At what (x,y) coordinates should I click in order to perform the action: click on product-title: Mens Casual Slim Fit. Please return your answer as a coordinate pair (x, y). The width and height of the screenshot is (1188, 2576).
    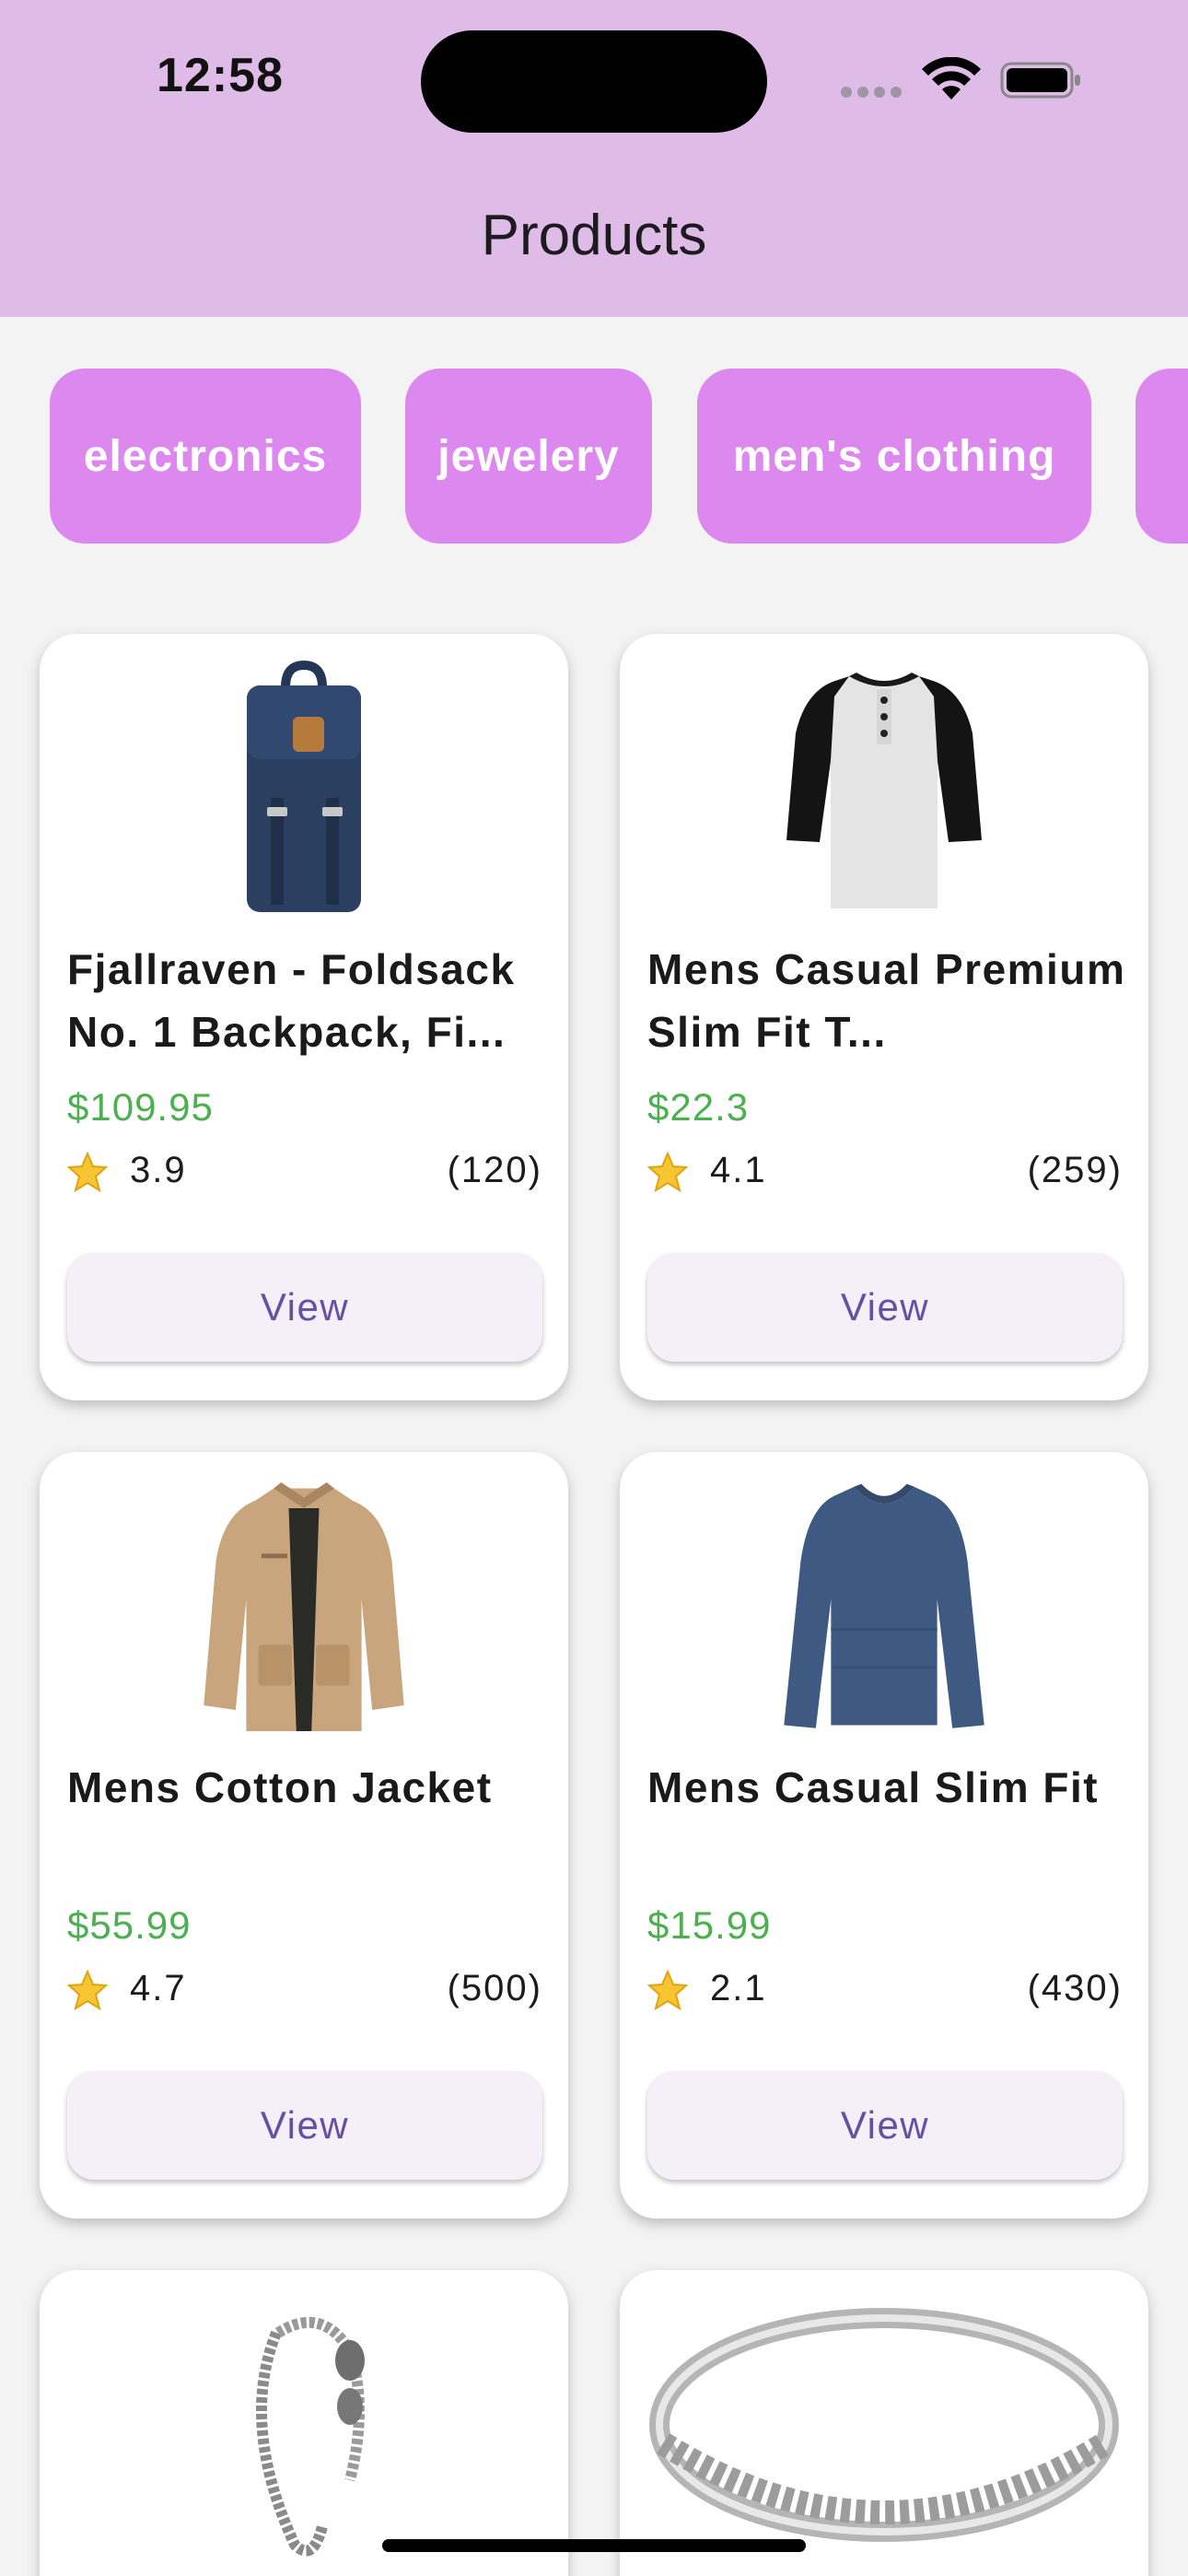
    Looking at the image, I should click on (873, 1787).